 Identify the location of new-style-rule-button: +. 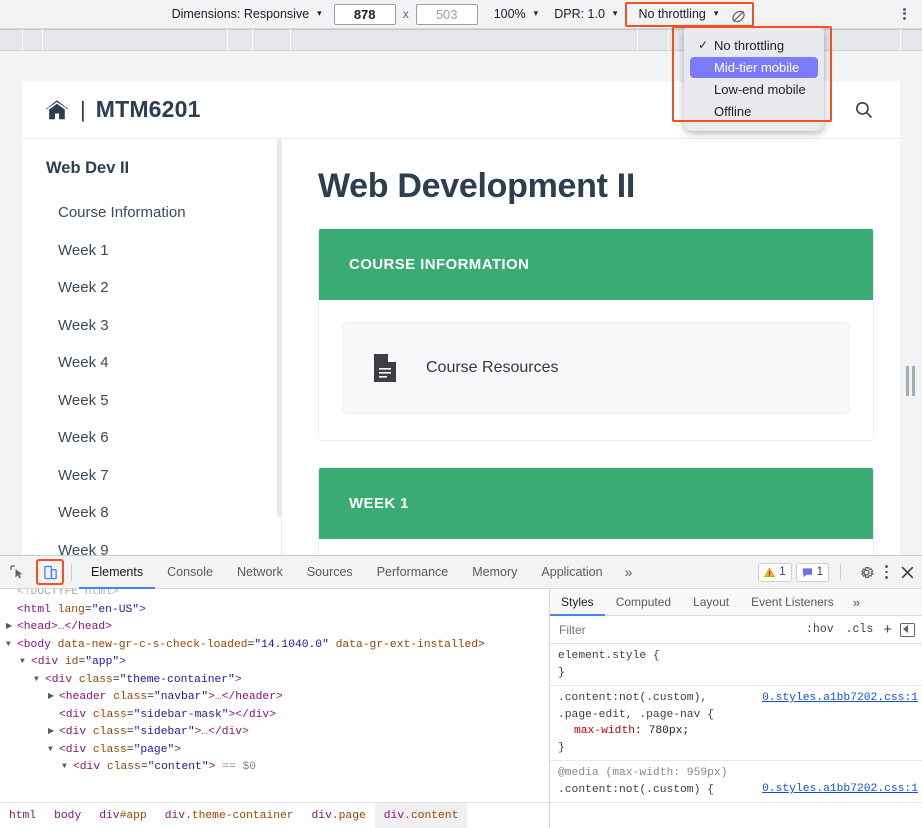
(887, 629).